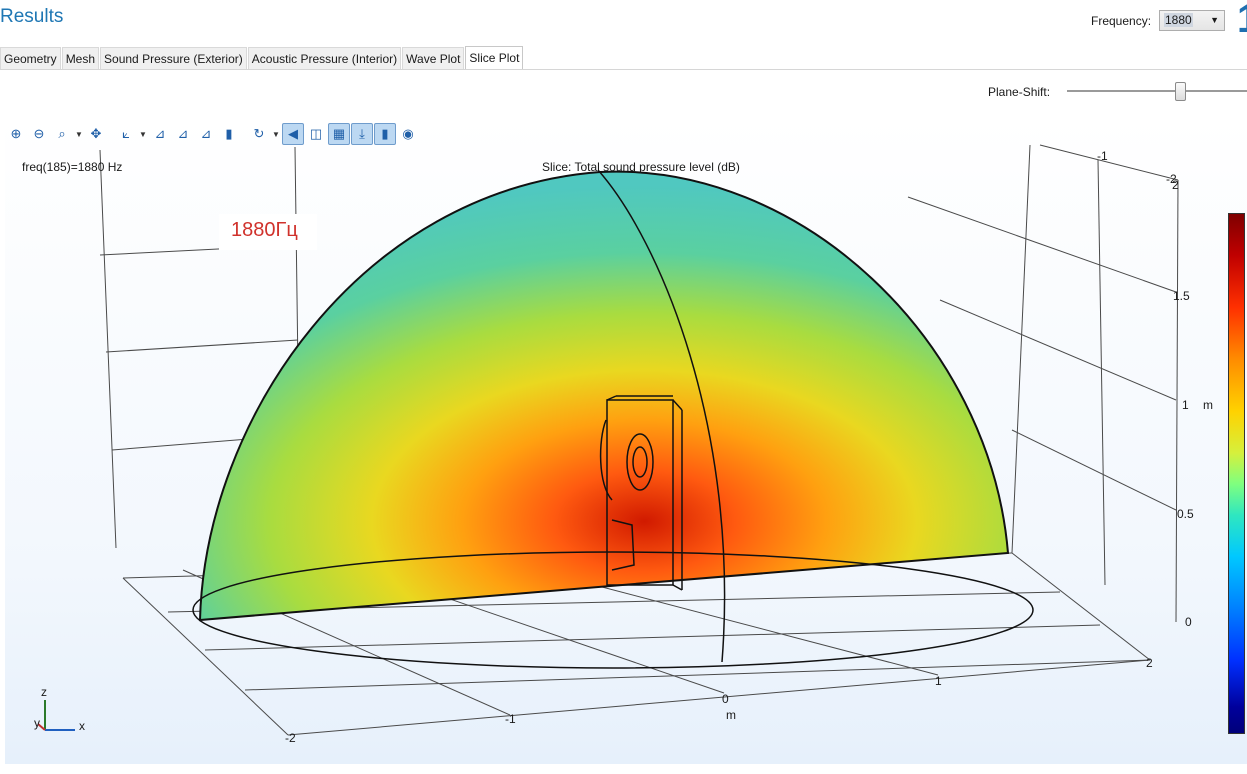 The width and height of the screenshot is (1247, 774). What do you see at coordinates (1236, 473) in the screenshot?
I see `color-legend` at bounding box center [1236, 473].